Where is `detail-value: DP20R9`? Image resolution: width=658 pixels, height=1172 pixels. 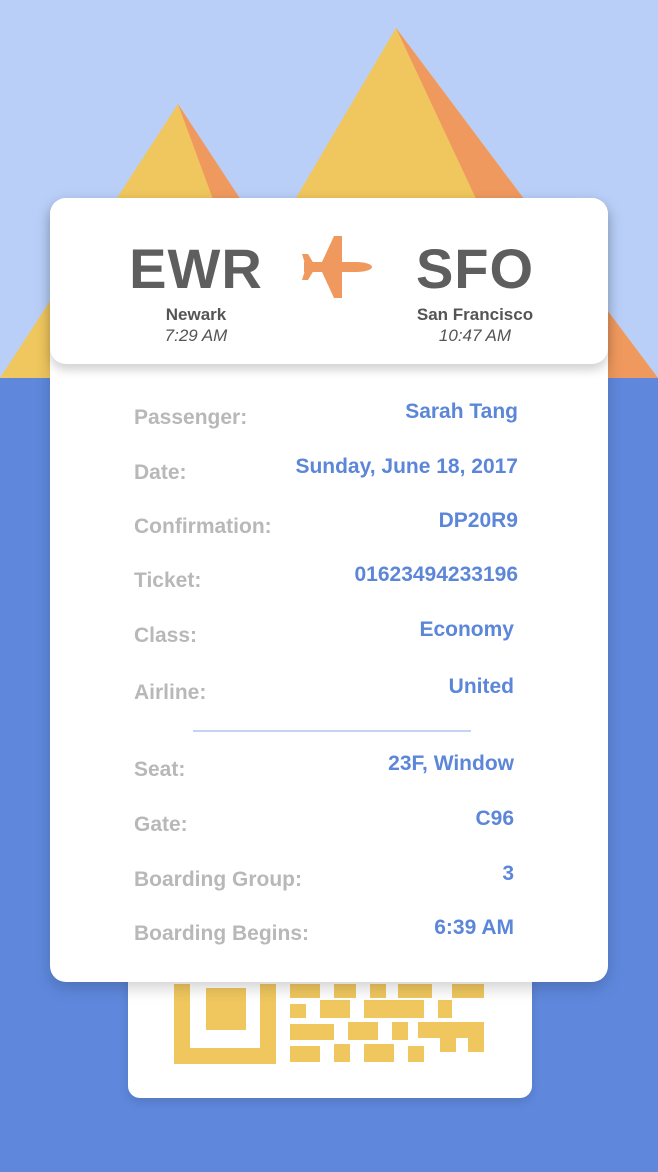
detail-value: DP20R9 is located at coordinates (478, 520).